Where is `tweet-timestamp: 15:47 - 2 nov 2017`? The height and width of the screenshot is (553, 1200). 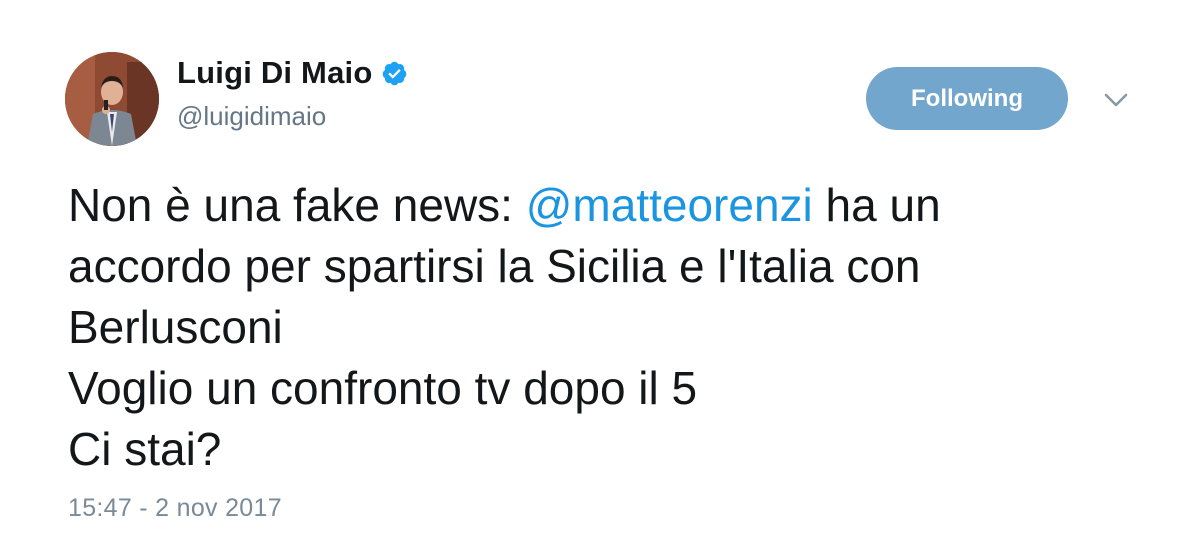 tweet-timestamp: 15:47 - 2 nov 2017 is located at coordinates (175, 508).